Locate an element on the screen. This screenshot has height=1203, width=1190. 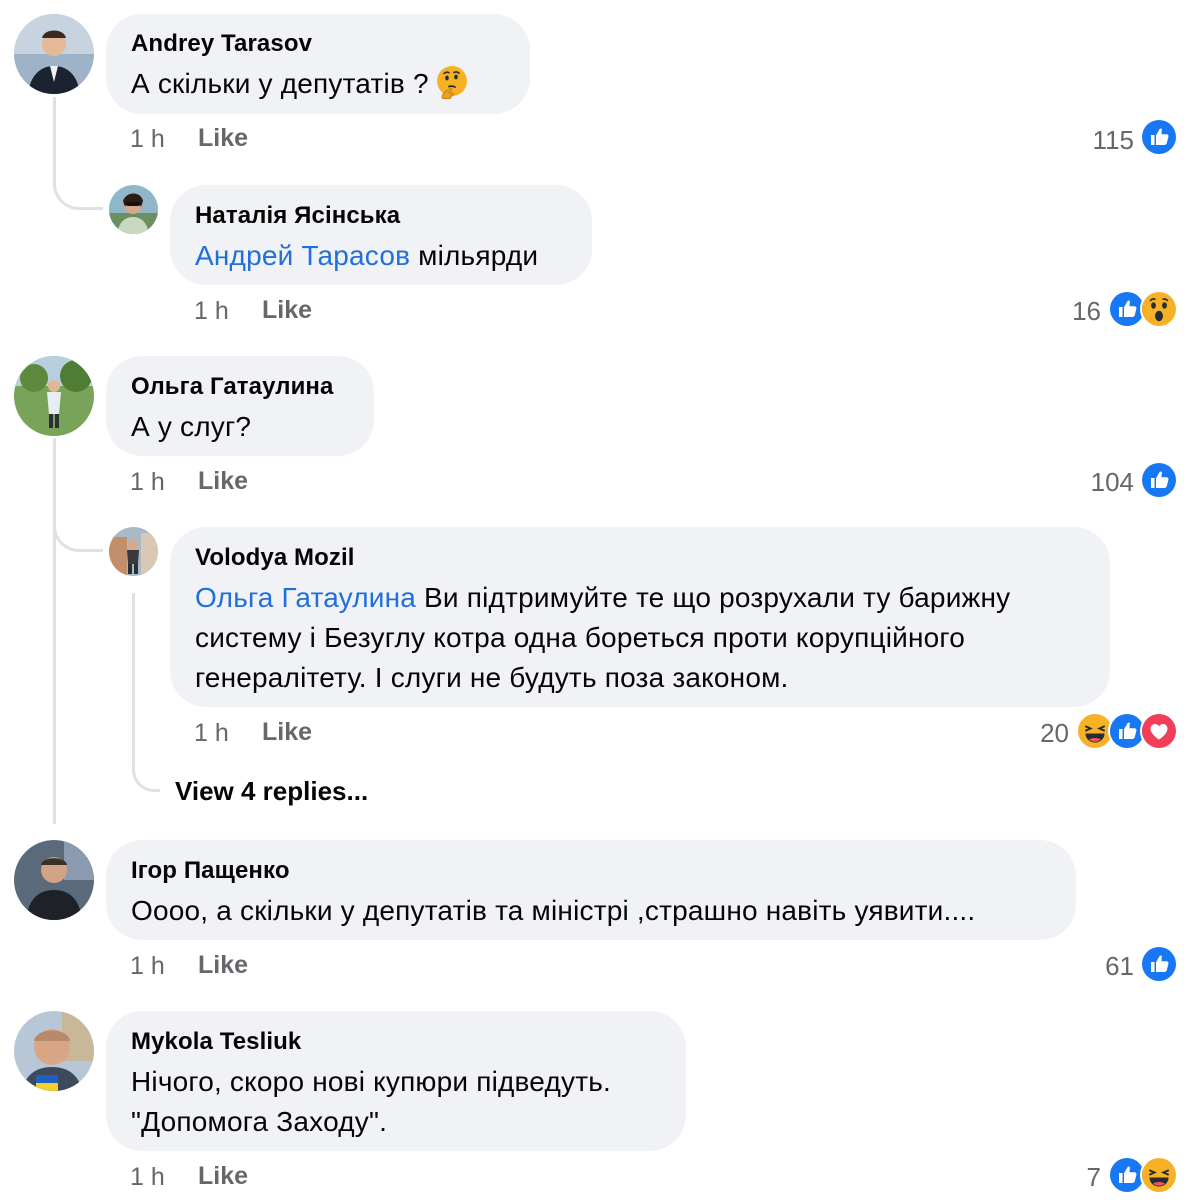
comment-author: Volodya Mozil is located at coordinates (275, 558).